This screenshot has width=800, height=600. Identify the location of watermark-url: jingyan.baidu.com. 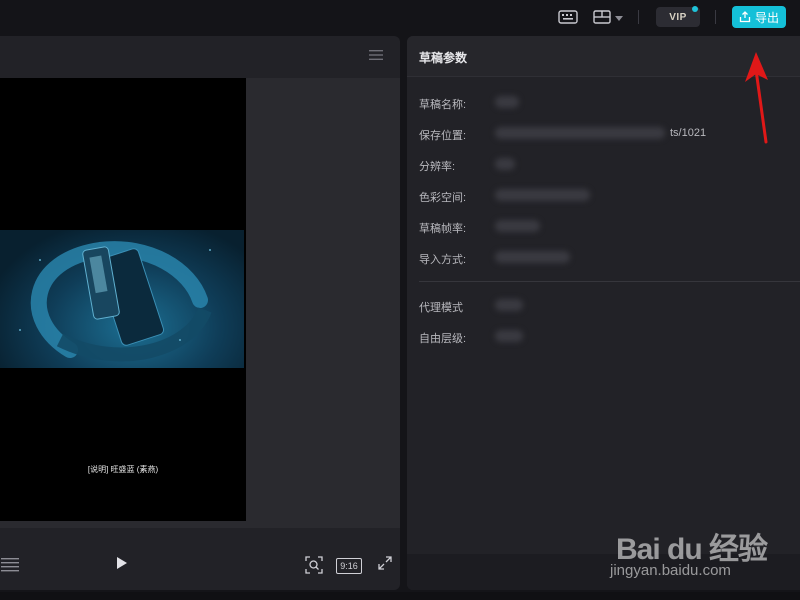
(670, 570).